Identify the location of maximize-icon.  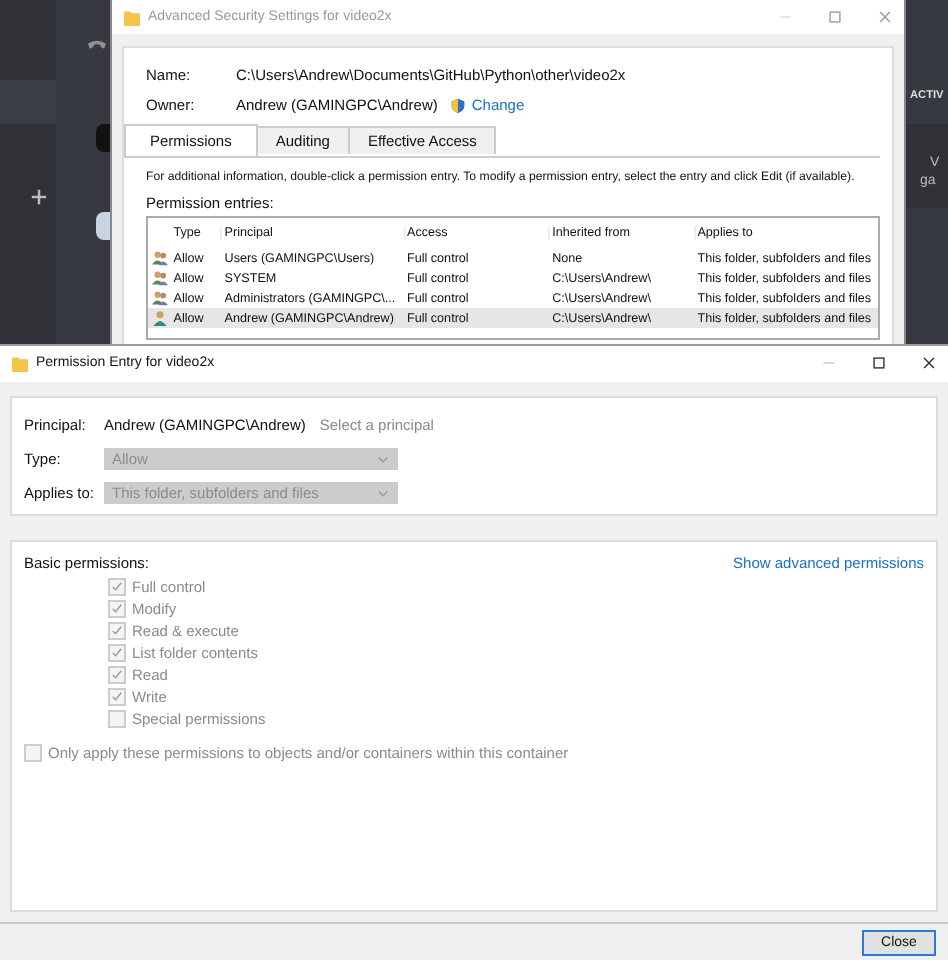
(879, 363).